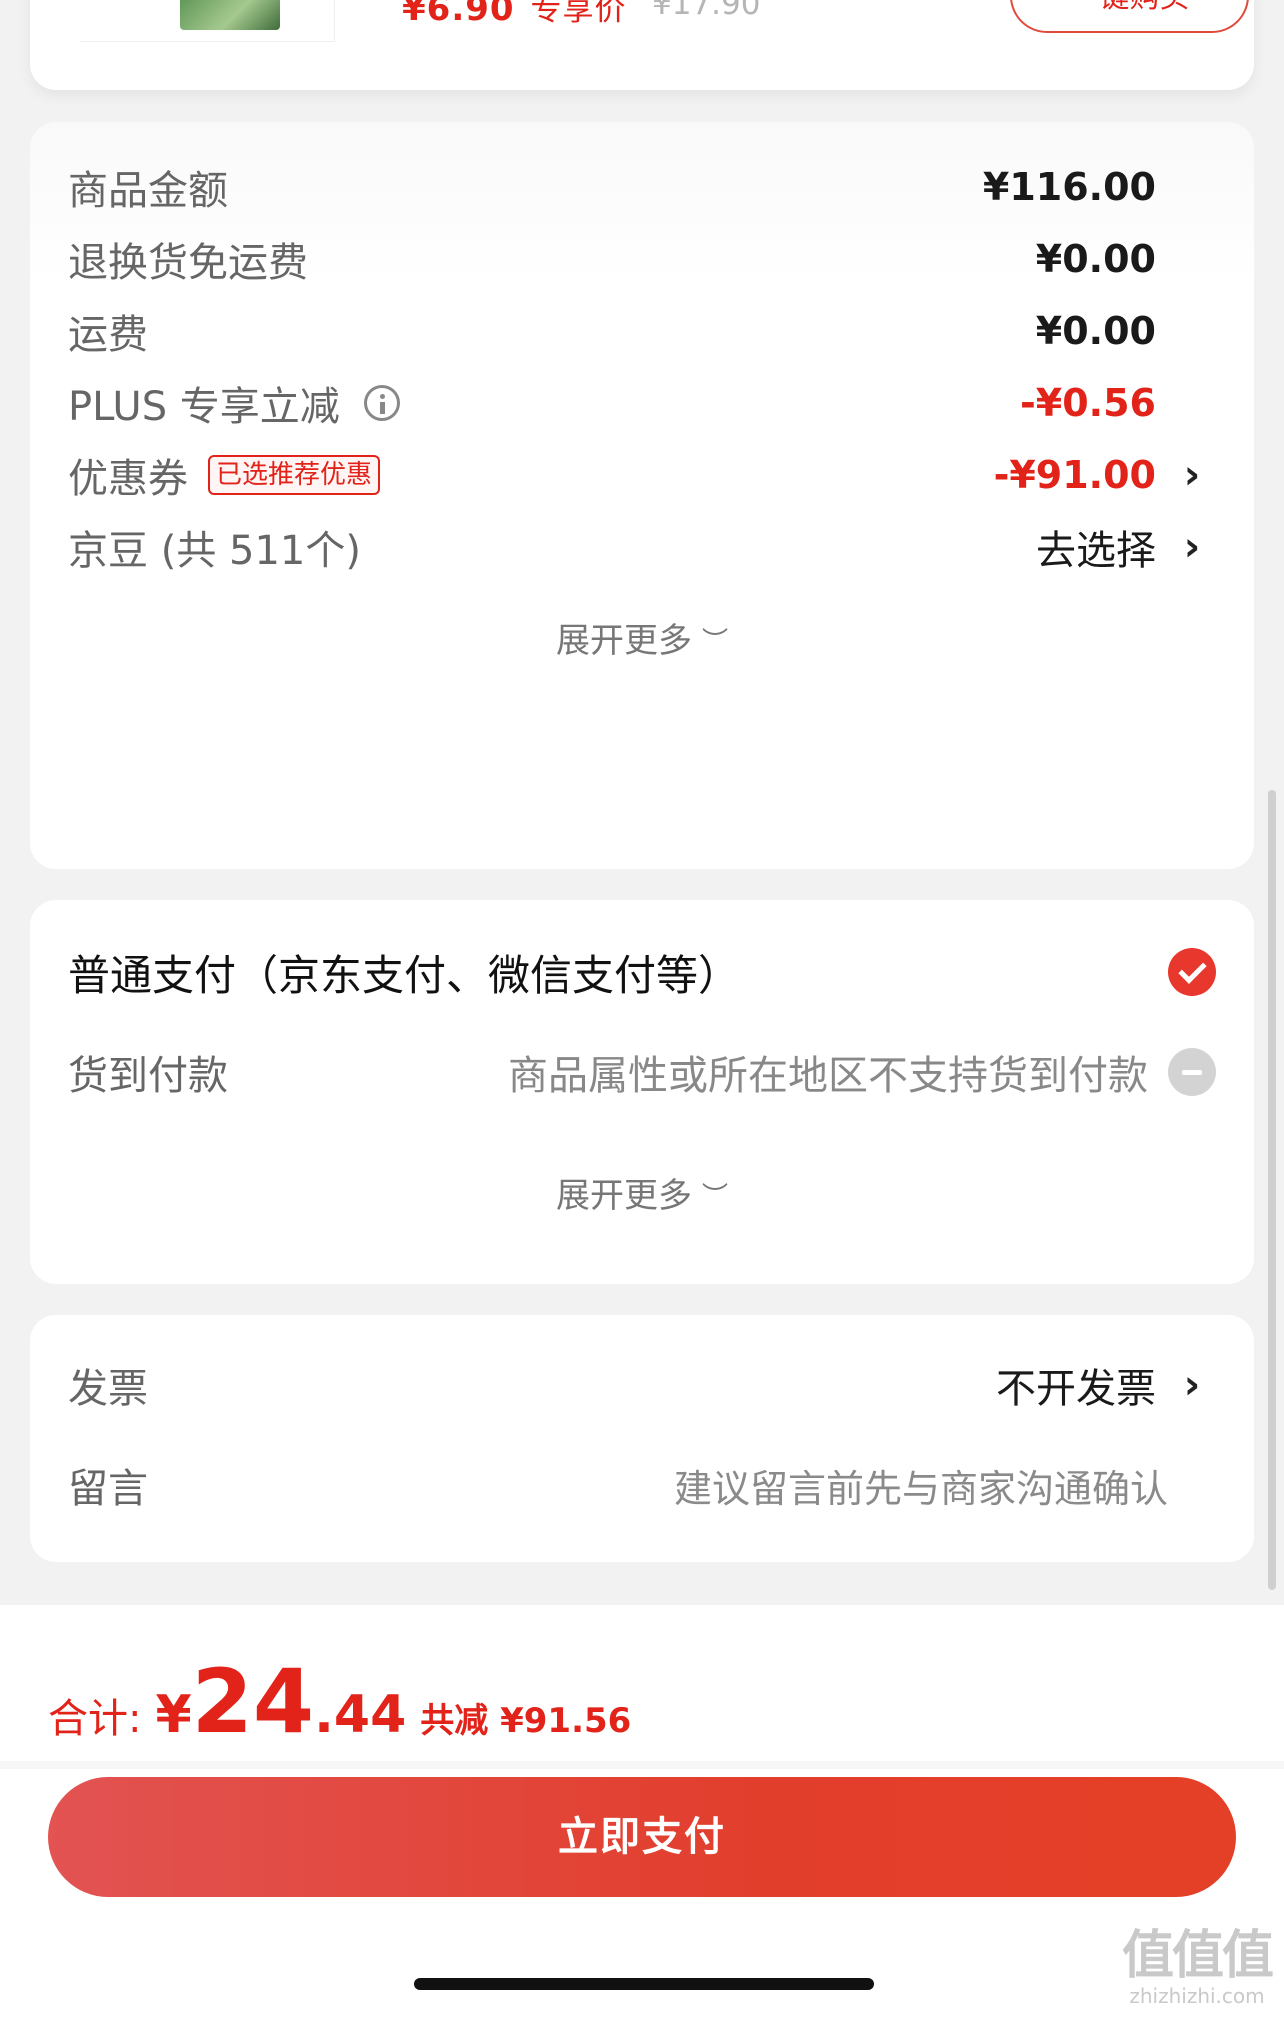 The height and width of the screenshot is (2018, 1284). What do you see at coordinates (253, 1701) in the screenshot?
I see `total-amount-integer: 24` at bounding box center [253, 1701].